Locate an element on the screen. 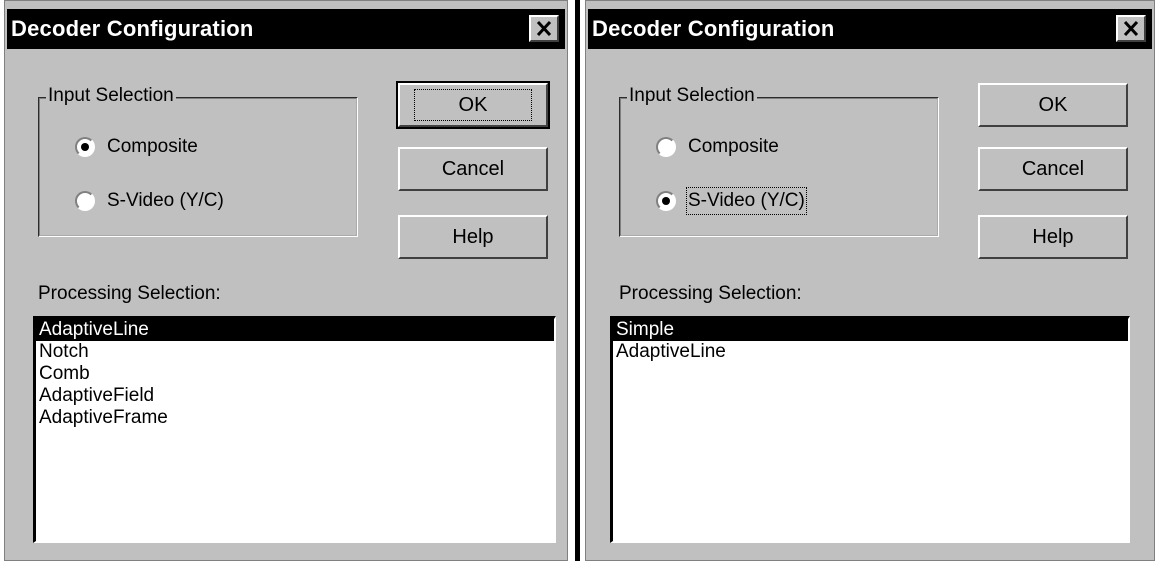  list-item: AdaptiveFrame is located at coordinates (295, 418).